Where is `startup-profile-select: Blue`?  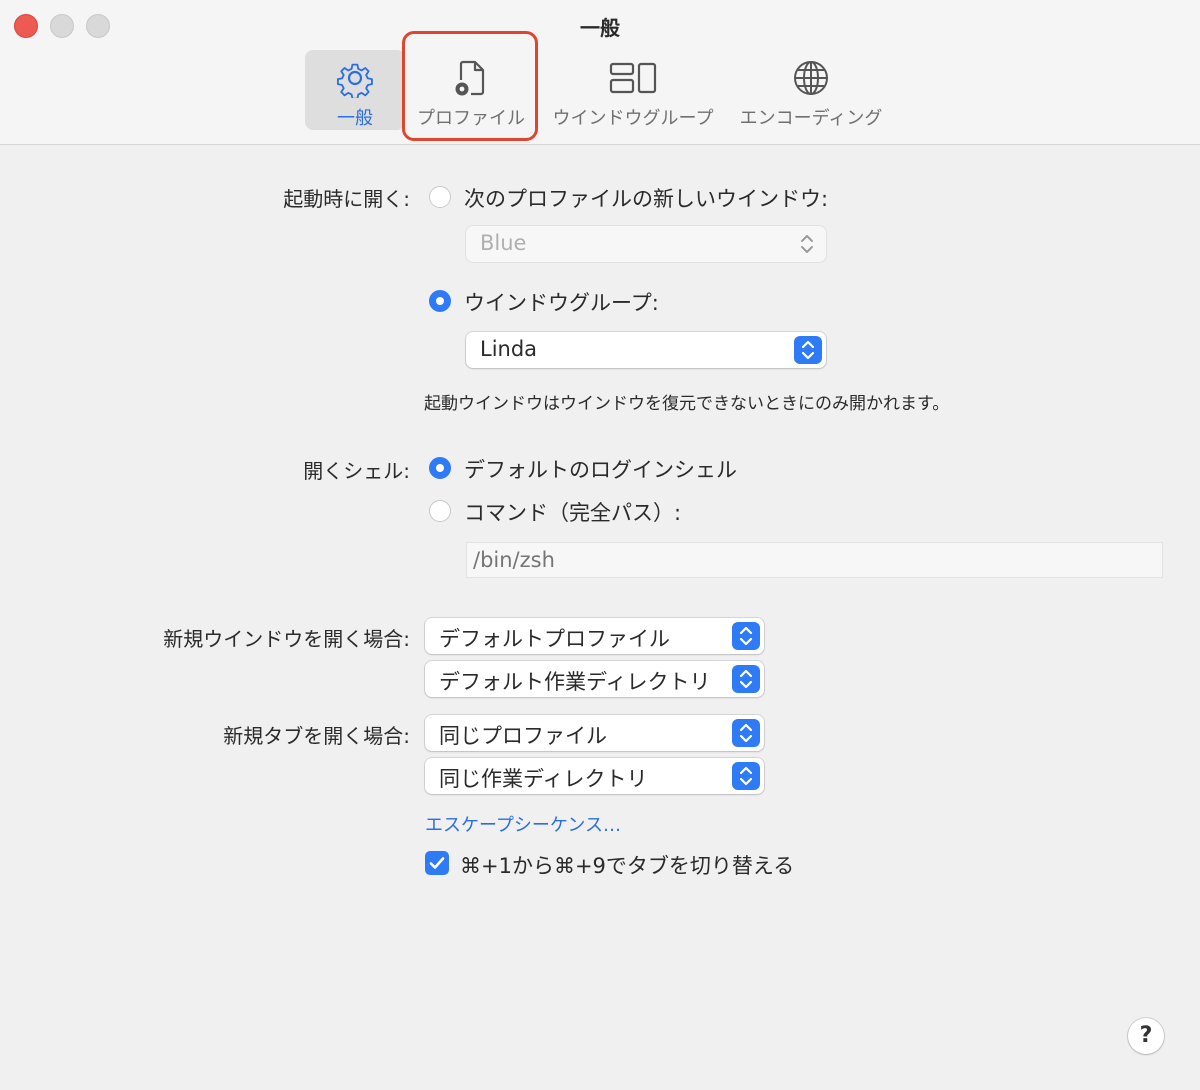
startup-profile-select: Blue is located at coordinates (646, 244).